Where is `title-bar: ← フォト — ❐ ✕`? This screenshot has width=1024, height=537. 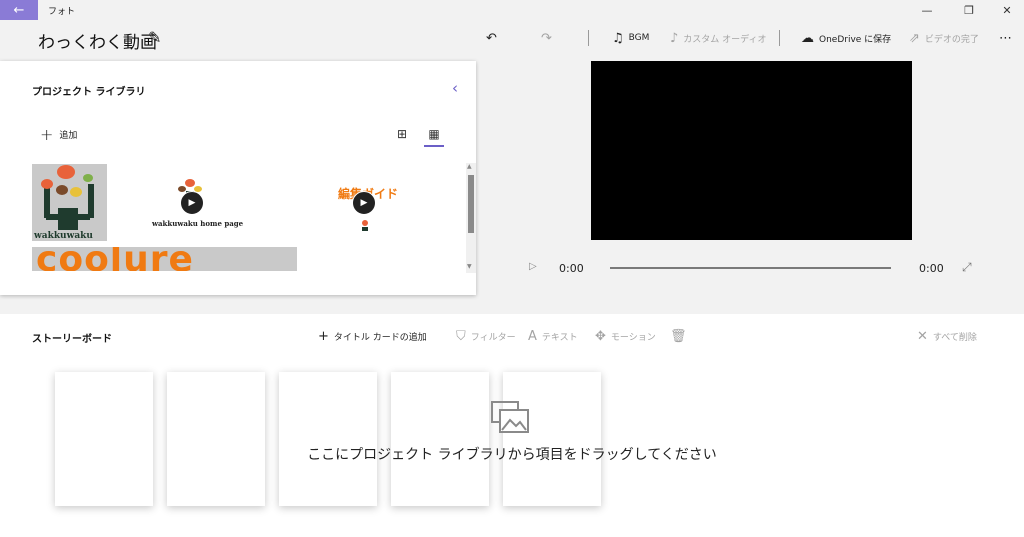 title-bar: ← フォト — ❐ ✕ is located at coordinates (512, 10).